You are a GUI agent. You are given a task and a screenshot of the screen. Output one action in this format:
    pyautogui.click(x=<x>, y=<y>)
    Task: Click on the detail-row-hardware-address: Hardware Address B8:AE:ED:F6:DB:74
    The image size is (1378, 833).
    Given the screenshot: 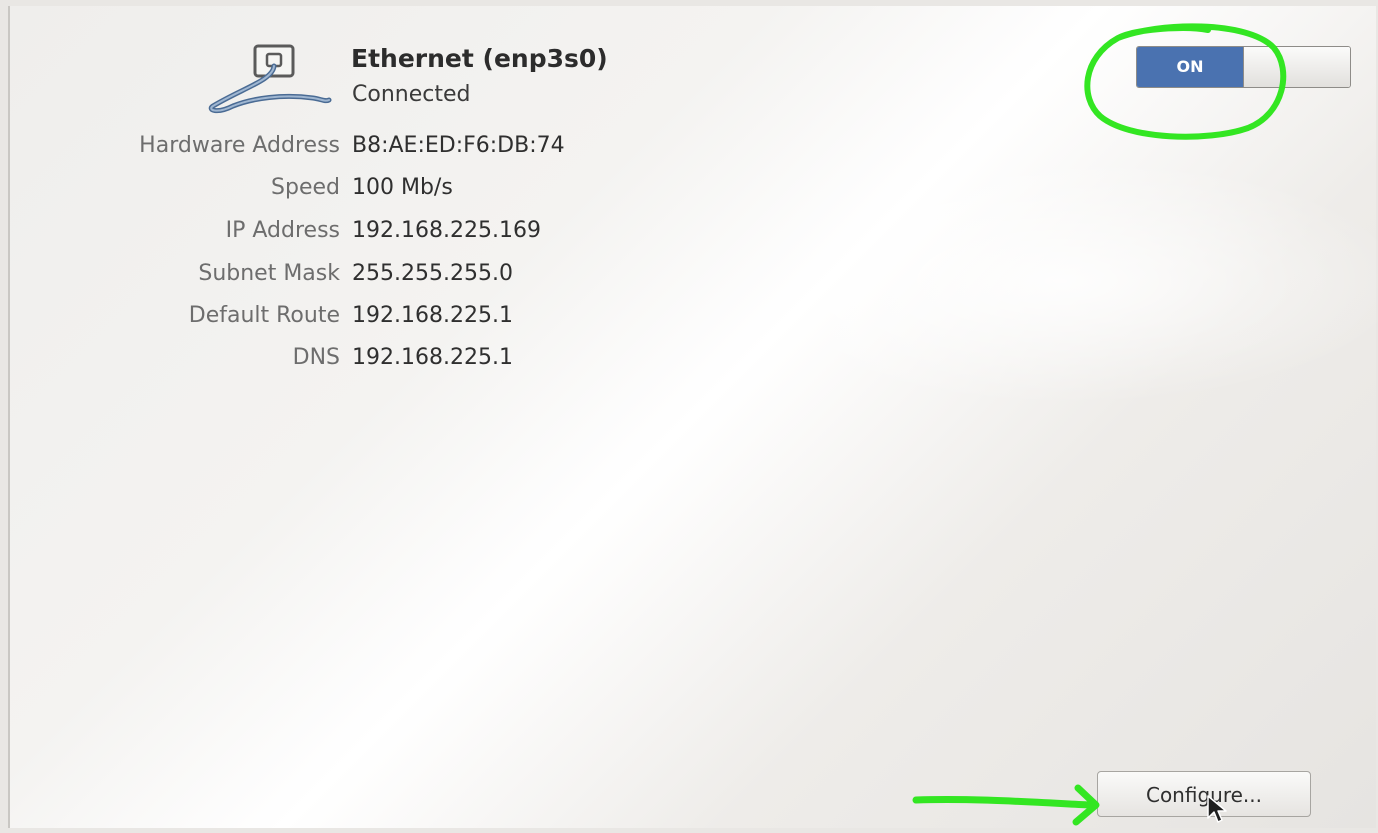 What is the action you would take?
    pyautogui.click(x=360, y=149)
    